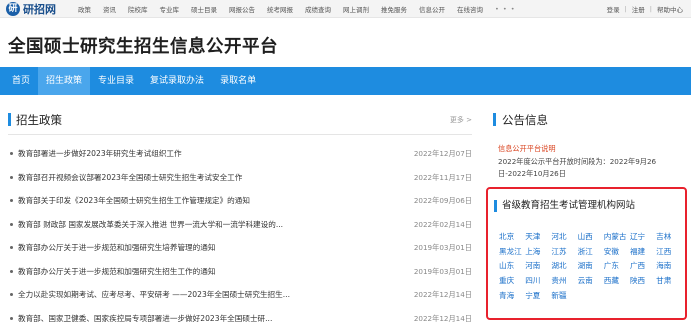  Describe the element at coordinates (204, 9) in the screenshot. I see `top-nav-item-catalog: 硕士目录` at that location.